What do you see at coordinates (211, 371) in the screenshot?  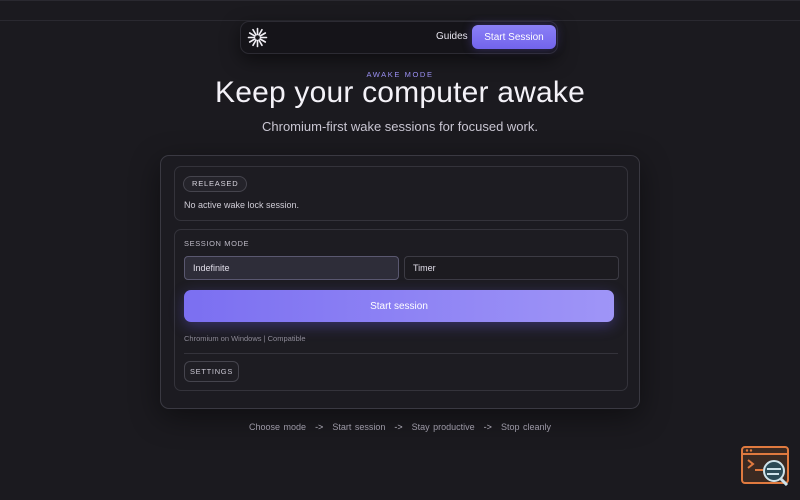 I see `settings-button: SETTINGS` at bounding box center [211, 371].